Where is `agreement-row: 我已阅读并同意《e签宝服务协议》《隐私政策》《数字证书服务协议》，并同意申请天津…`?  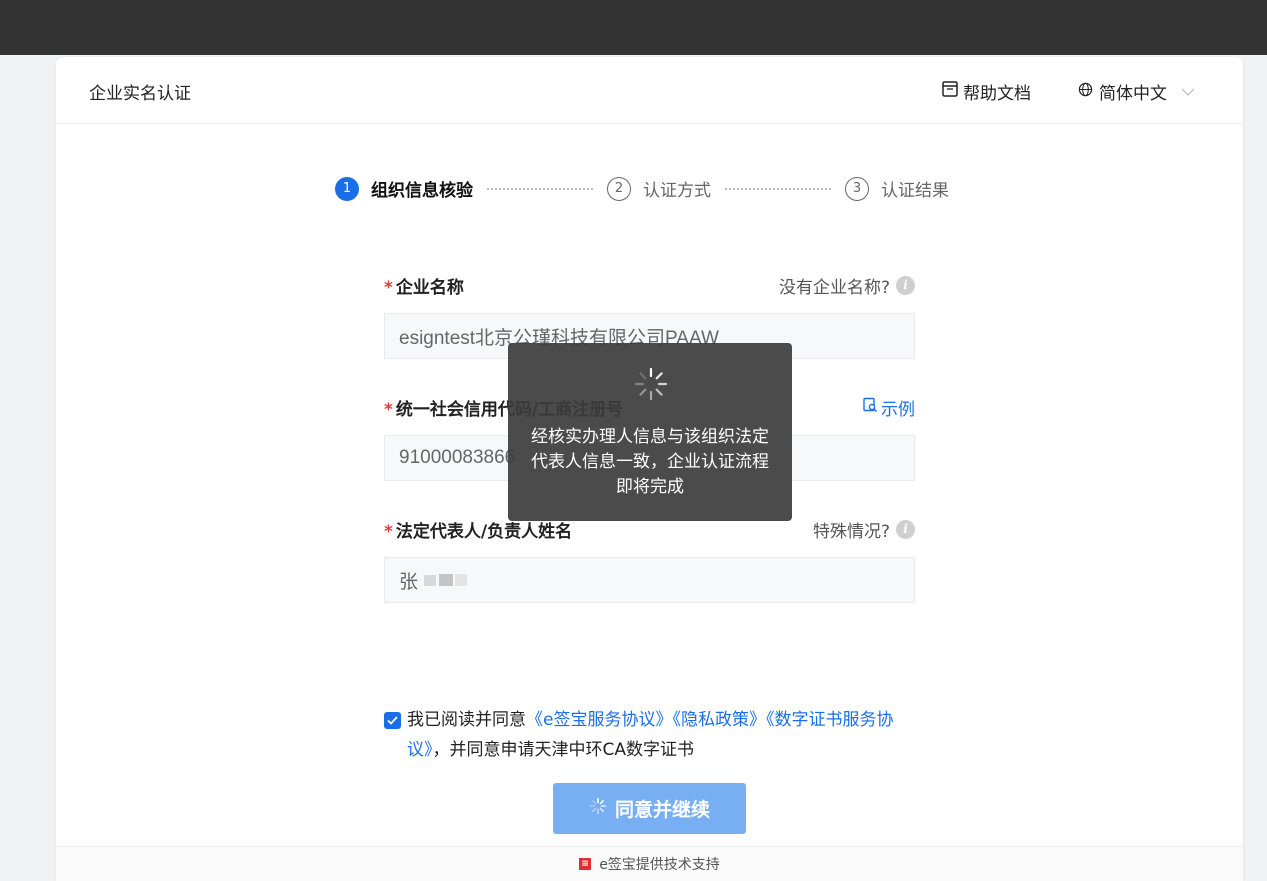 agreement-row: 我已阅读并同意《e签宝服务协议》《隐私政策》《数字证书服务协议》，并同意申请天津… is located at coordinates (654, 735).